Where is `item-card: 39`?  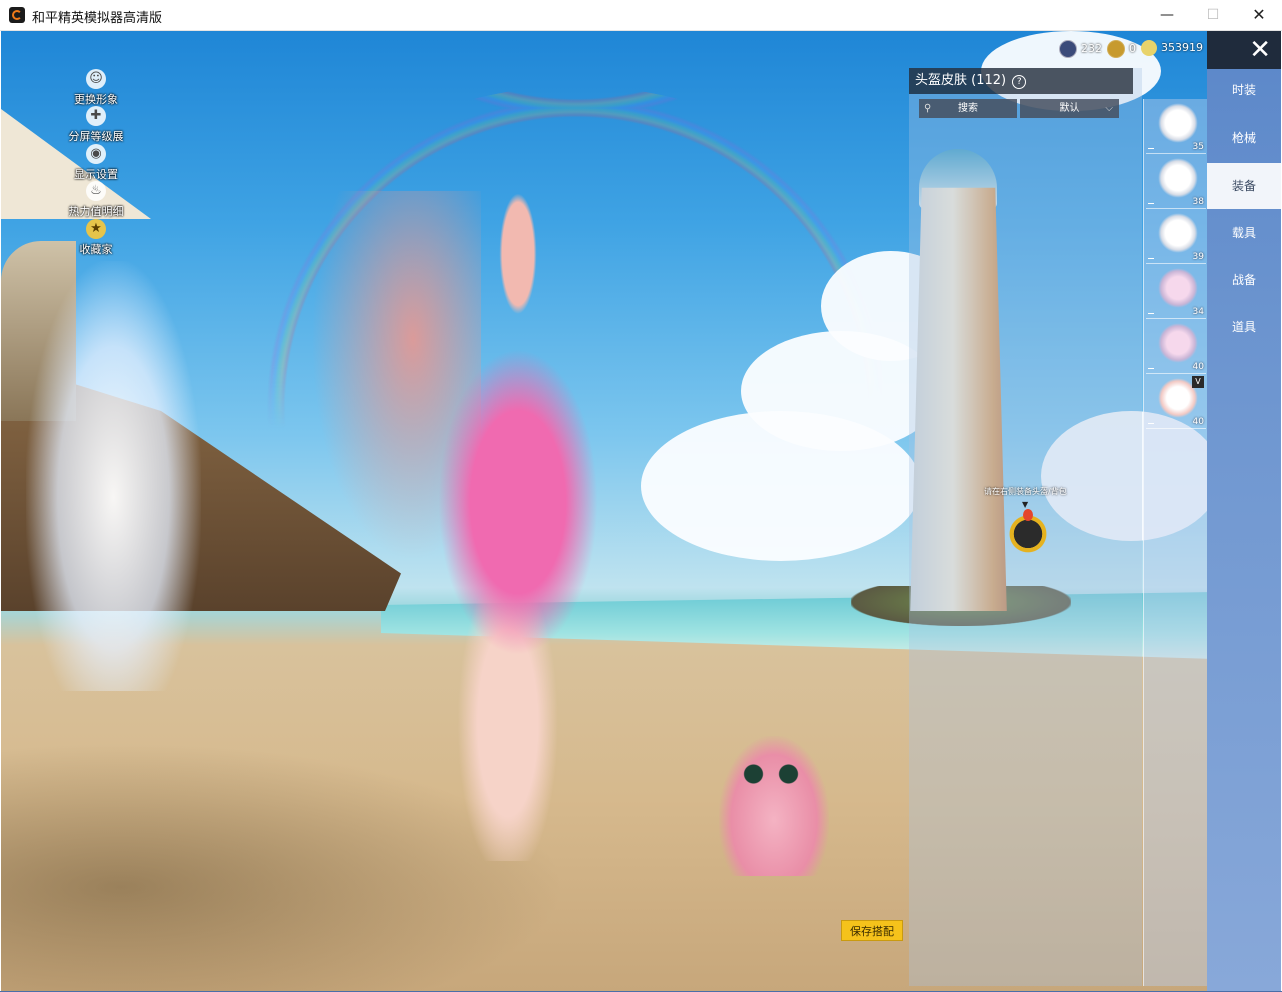 item-card: 39 is located at coordinates (1176, 236).